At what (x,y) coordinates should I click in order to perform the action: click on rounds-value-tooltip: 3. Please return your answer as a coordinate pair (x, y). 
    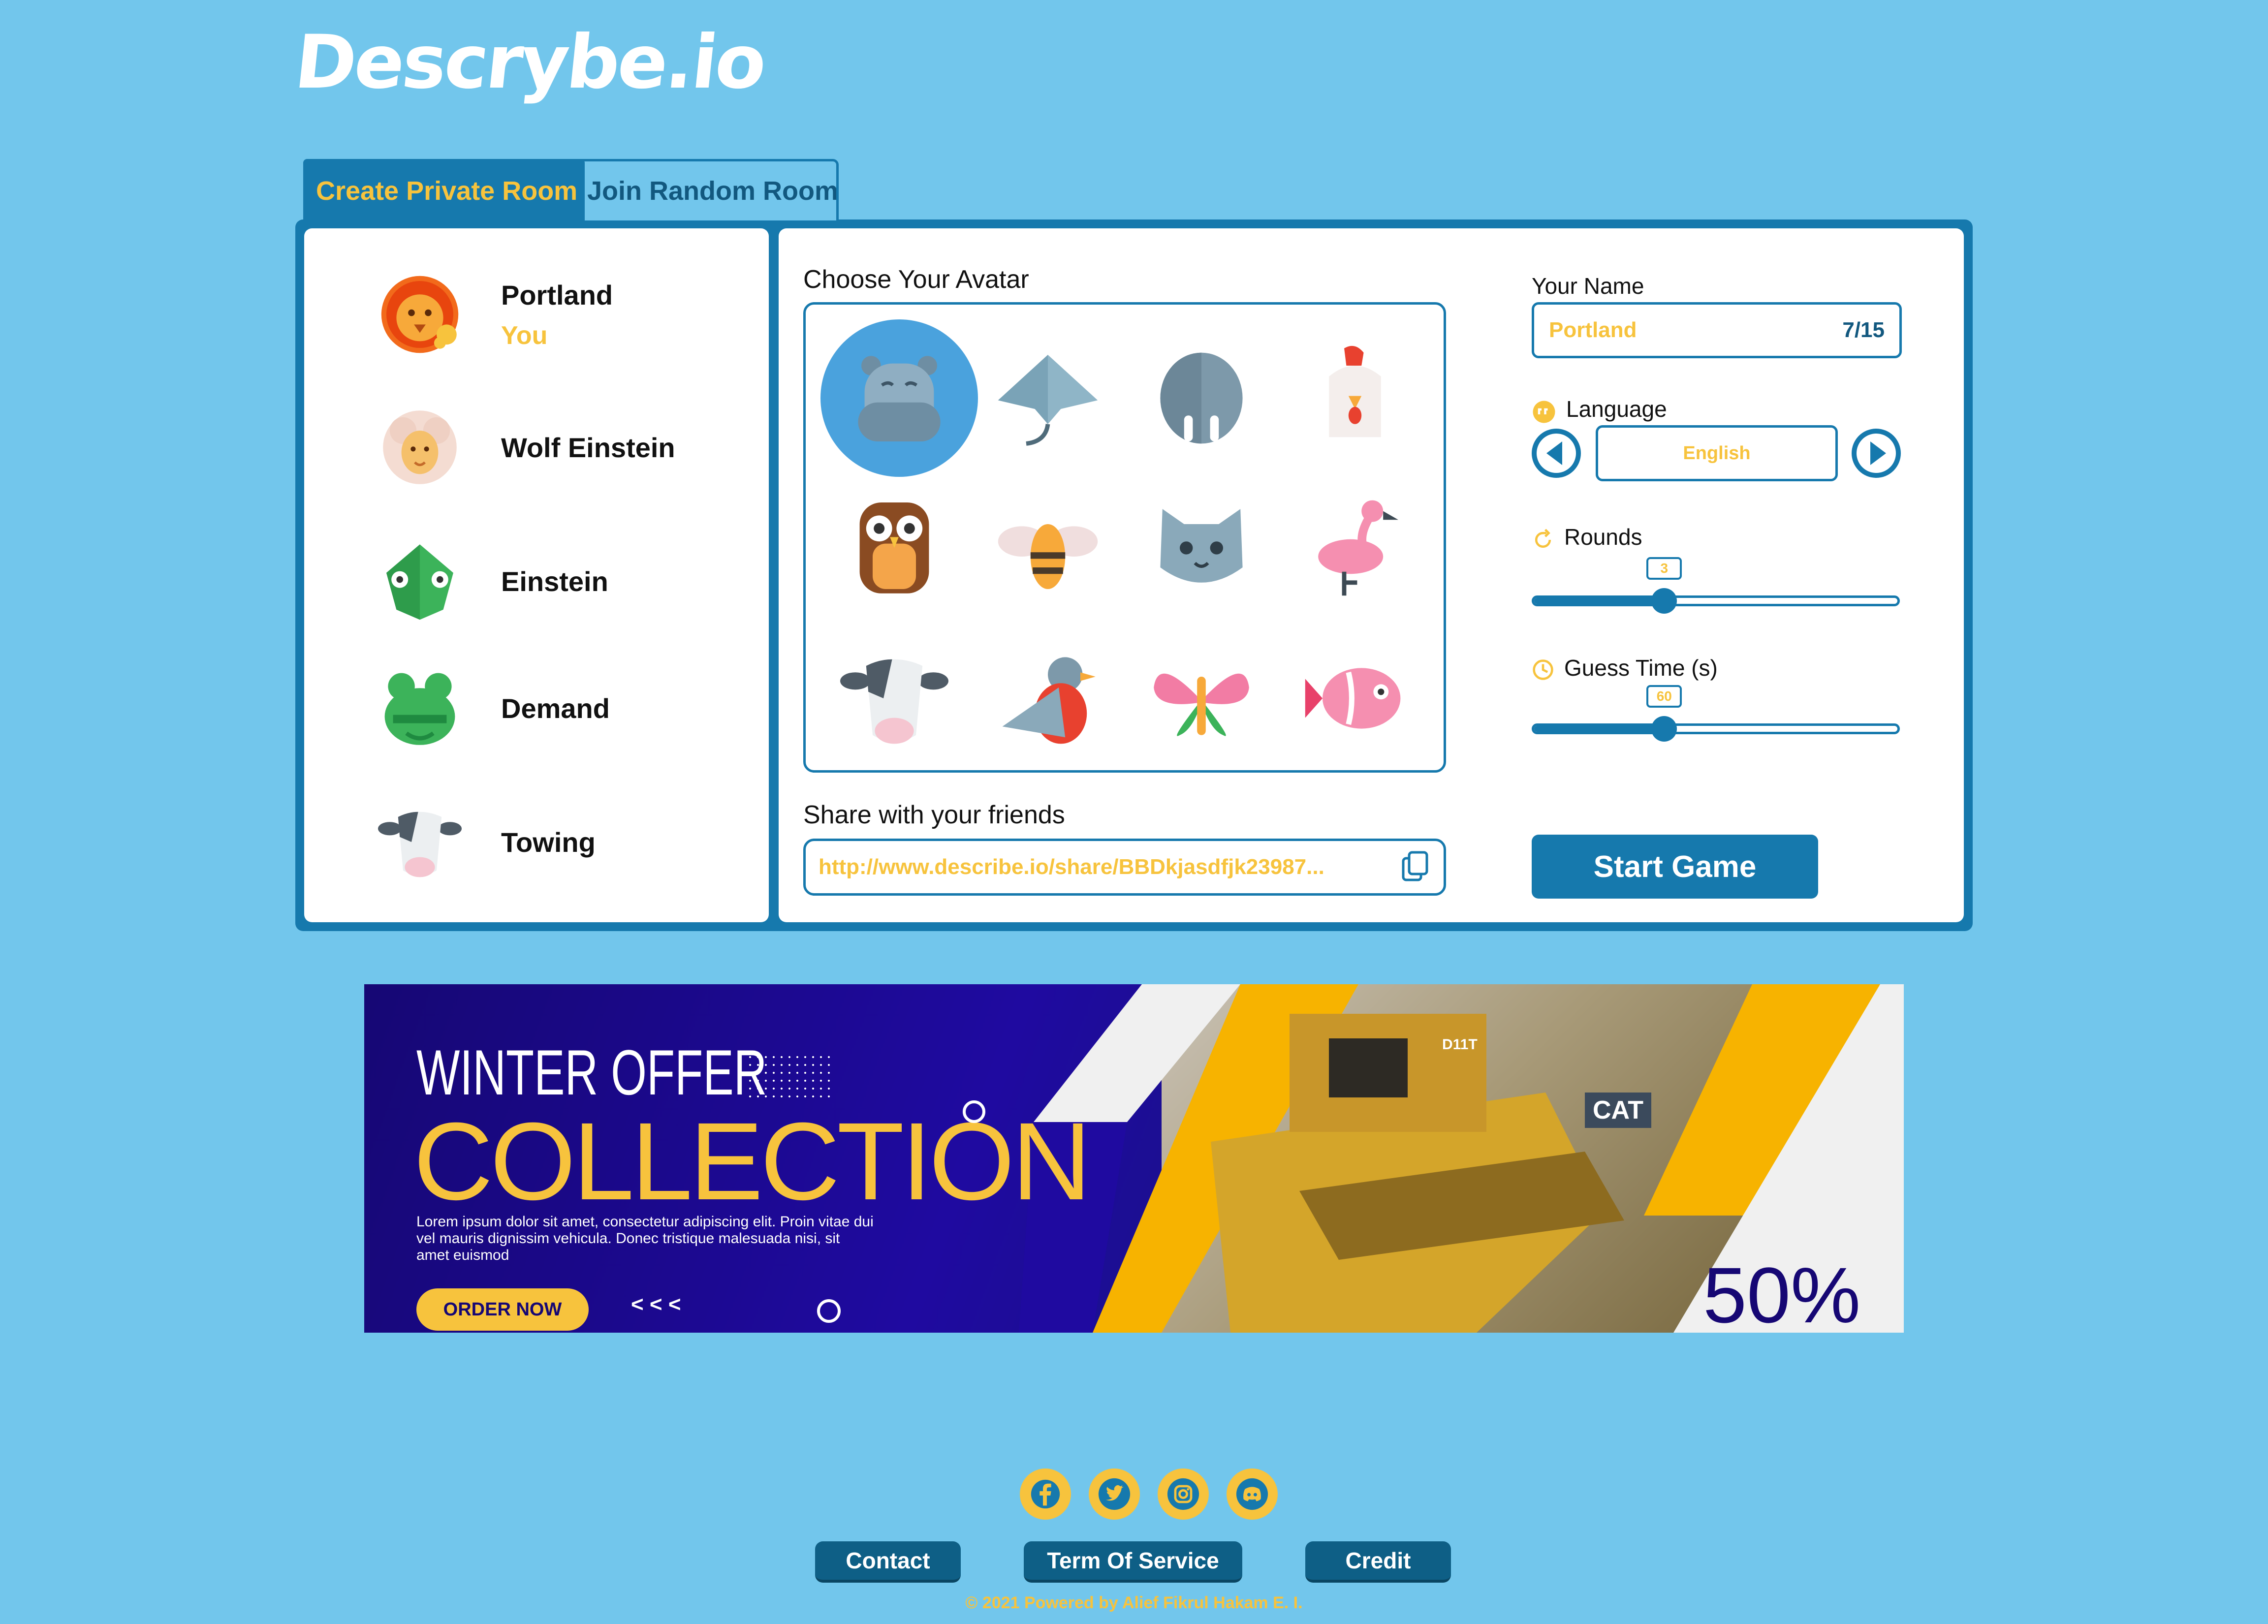
    Looking at the image, I should click on (1664, 568).